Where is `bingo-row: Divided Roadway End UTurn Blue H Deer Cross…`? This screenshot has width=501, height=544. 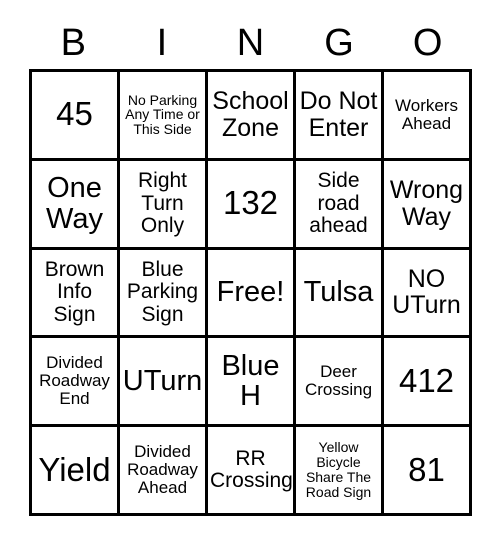 bingo-row: Divided Roadway End UTurn Blue H Deer Cross… is located at coordinates (252, 383).